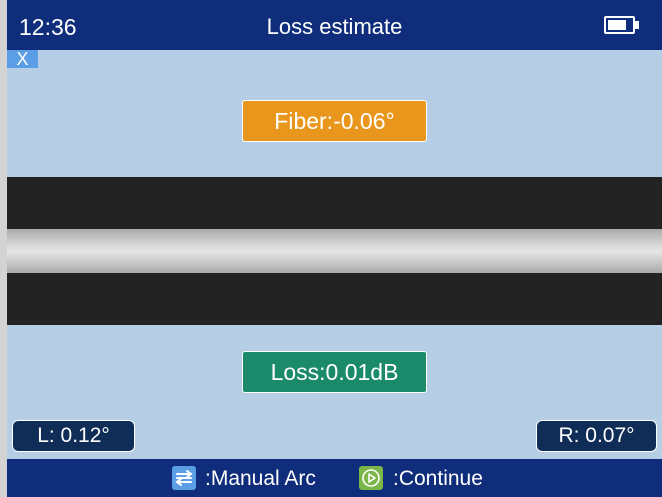 The width and height of the screenshot is (662, 497). What do you see at coordinates (334, 121) in the screenshot?
I see `fiber-angle-badge: Fiber:-0.06°` at bounding box center [334, 121].